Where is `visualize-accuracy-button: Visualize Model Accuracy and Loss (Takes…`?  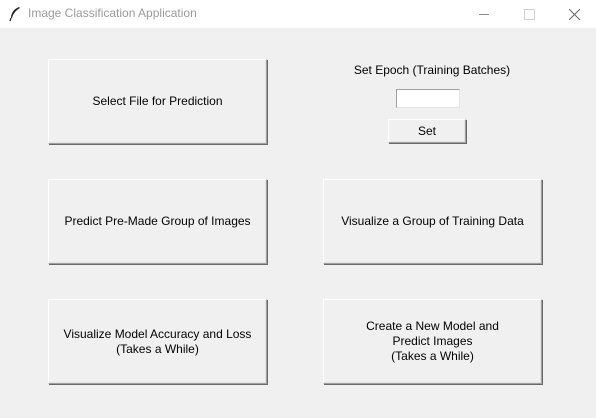 visualize-accuracy-button: Visualize Model Accuracy and Loss (Takes… is located at coordinates (157, 341).